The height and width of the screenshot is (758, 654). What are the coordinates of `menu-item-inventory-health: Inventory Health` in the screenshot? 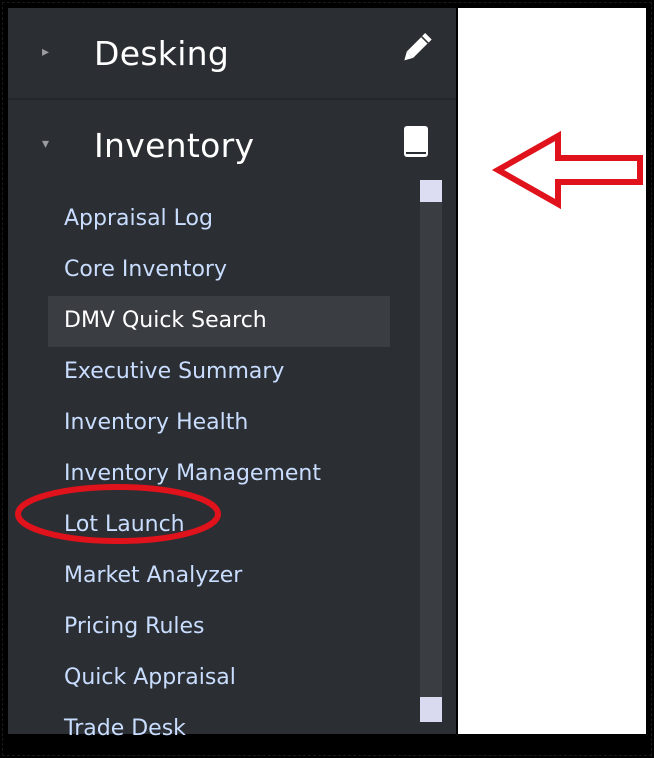 It's located at (238, 423).